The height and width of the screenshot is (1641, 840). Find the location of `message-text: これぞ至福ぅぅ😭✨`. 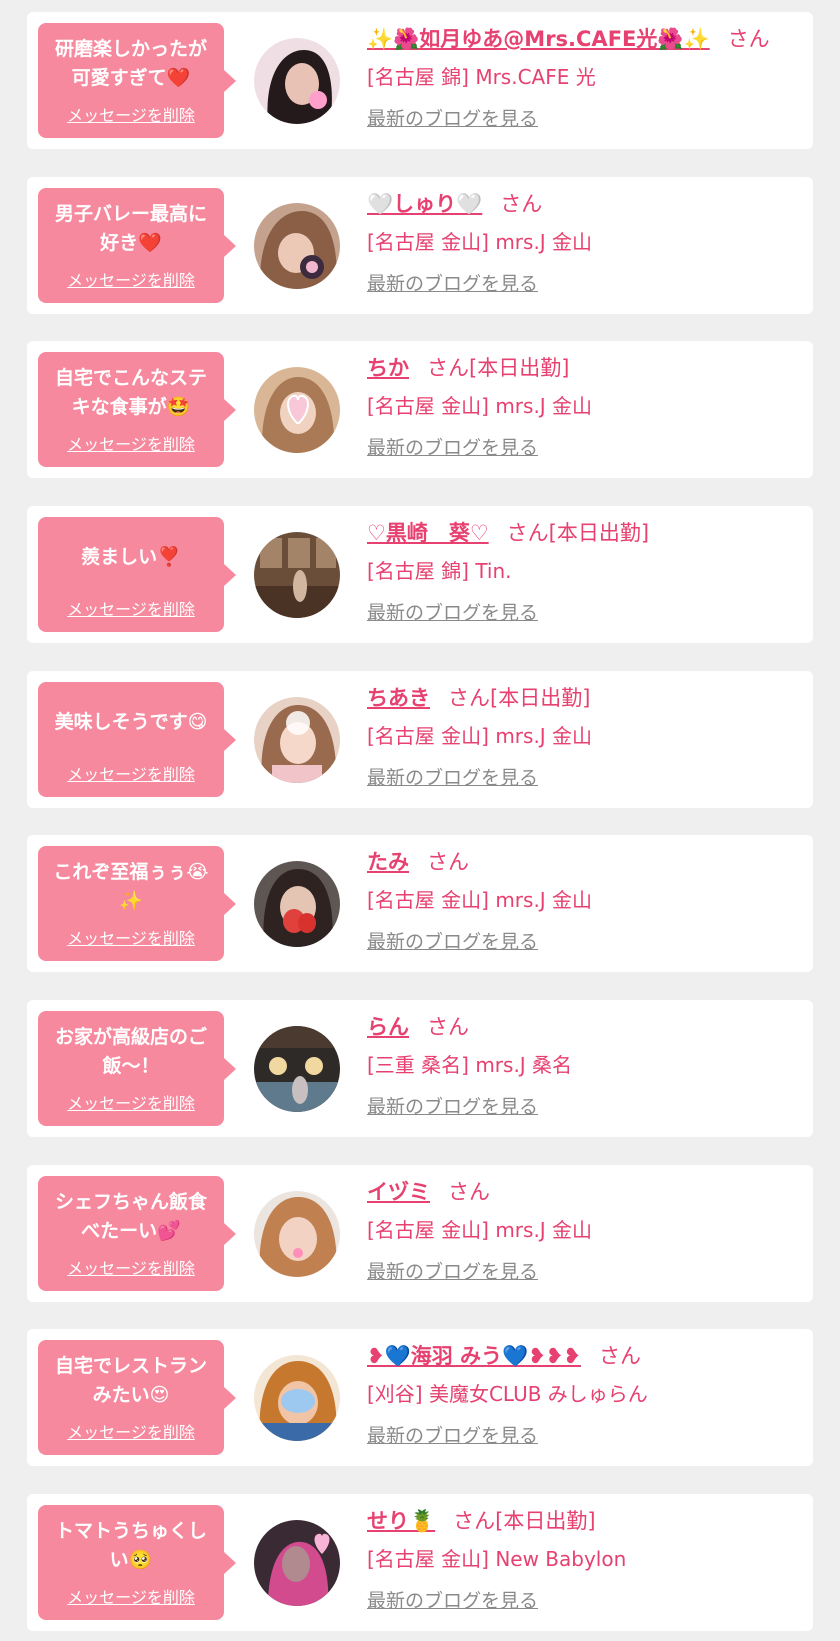

message-text: これぞ至福ぅぅ😭✨ is located at coordinates (131, 886).